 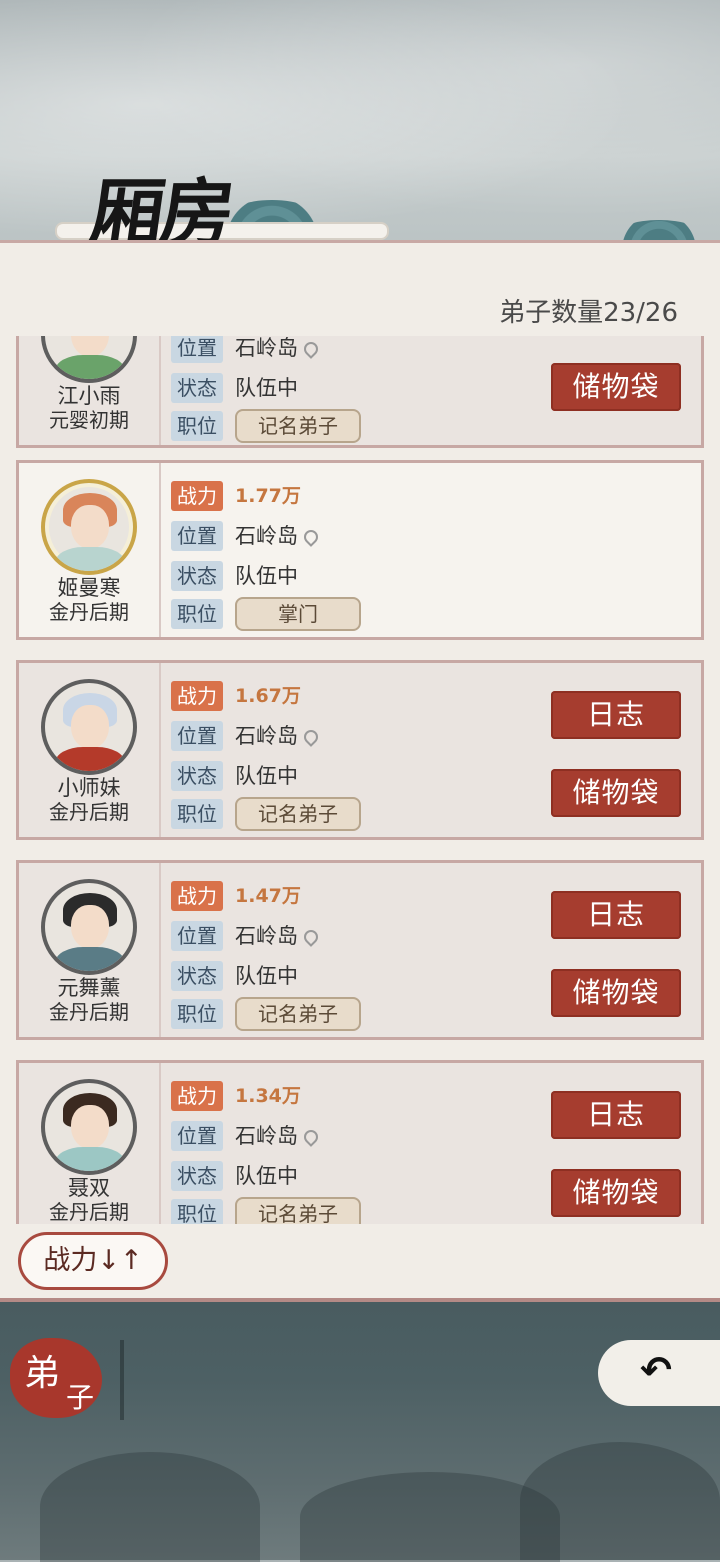 I want to click on power-value: 1.67万, so click(x=268, y=696).